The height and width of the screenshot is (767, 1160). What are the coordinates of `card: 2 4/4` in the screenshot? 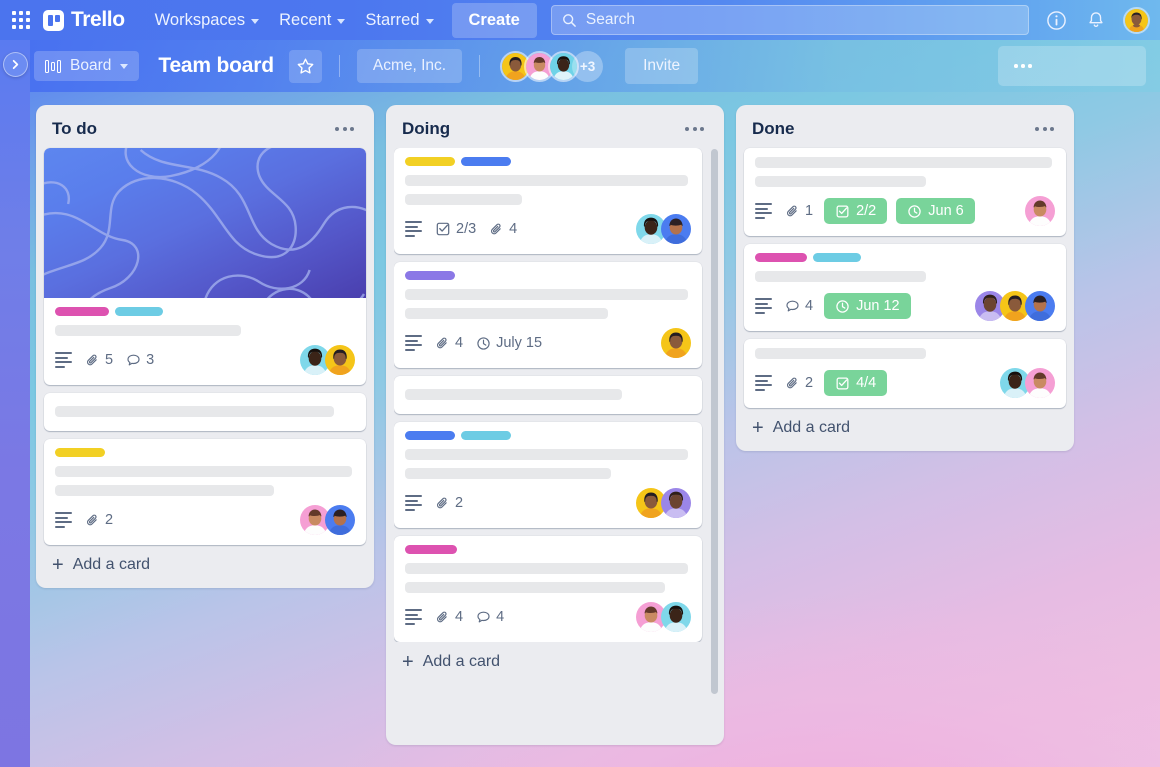 It's located at (905, 373).